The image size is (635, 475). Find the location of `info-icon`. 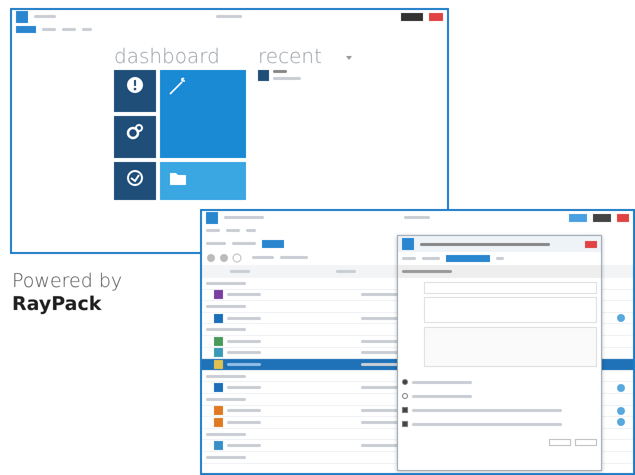

info-icon is located at coordinates (135, 86).